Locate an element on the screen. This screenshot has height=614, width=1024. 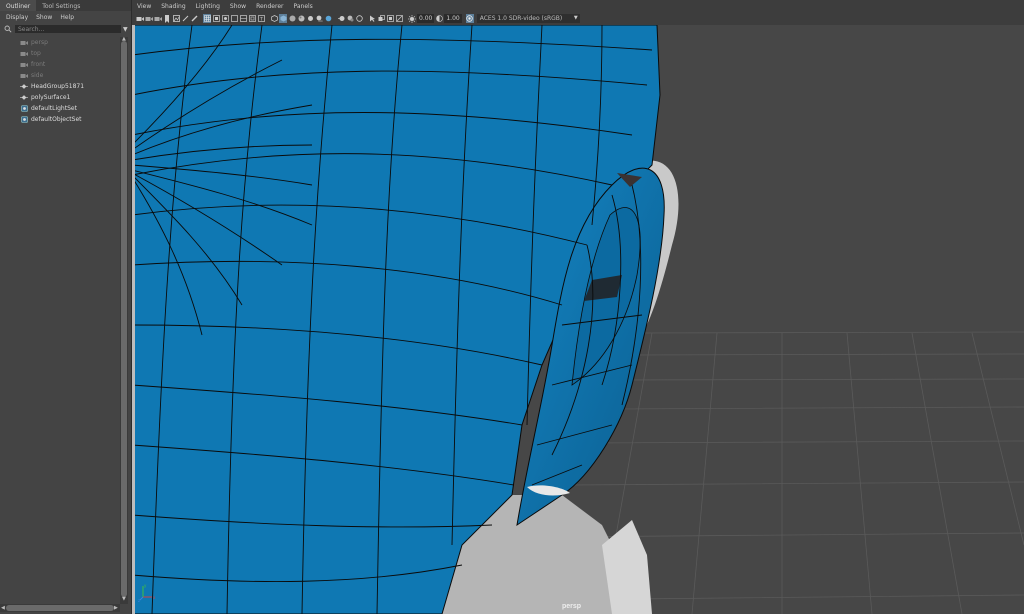
outliner-tab-bar: Outliner Tool Settings is located at coordinates (65, 5).